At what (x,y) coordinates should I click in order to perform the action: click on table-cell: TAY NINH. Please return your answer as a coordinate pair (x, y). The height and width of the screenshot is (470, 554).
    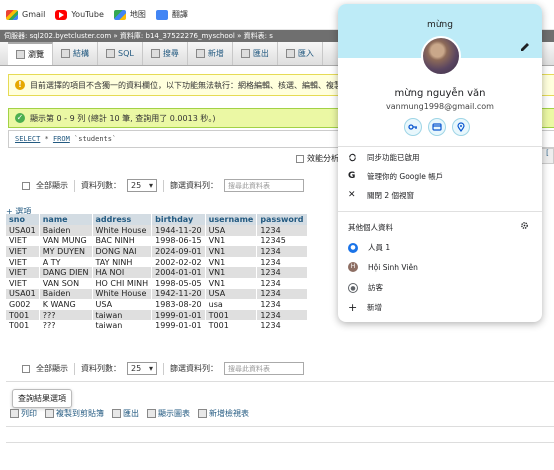
    Looking at the image, I should click on (122, 262).